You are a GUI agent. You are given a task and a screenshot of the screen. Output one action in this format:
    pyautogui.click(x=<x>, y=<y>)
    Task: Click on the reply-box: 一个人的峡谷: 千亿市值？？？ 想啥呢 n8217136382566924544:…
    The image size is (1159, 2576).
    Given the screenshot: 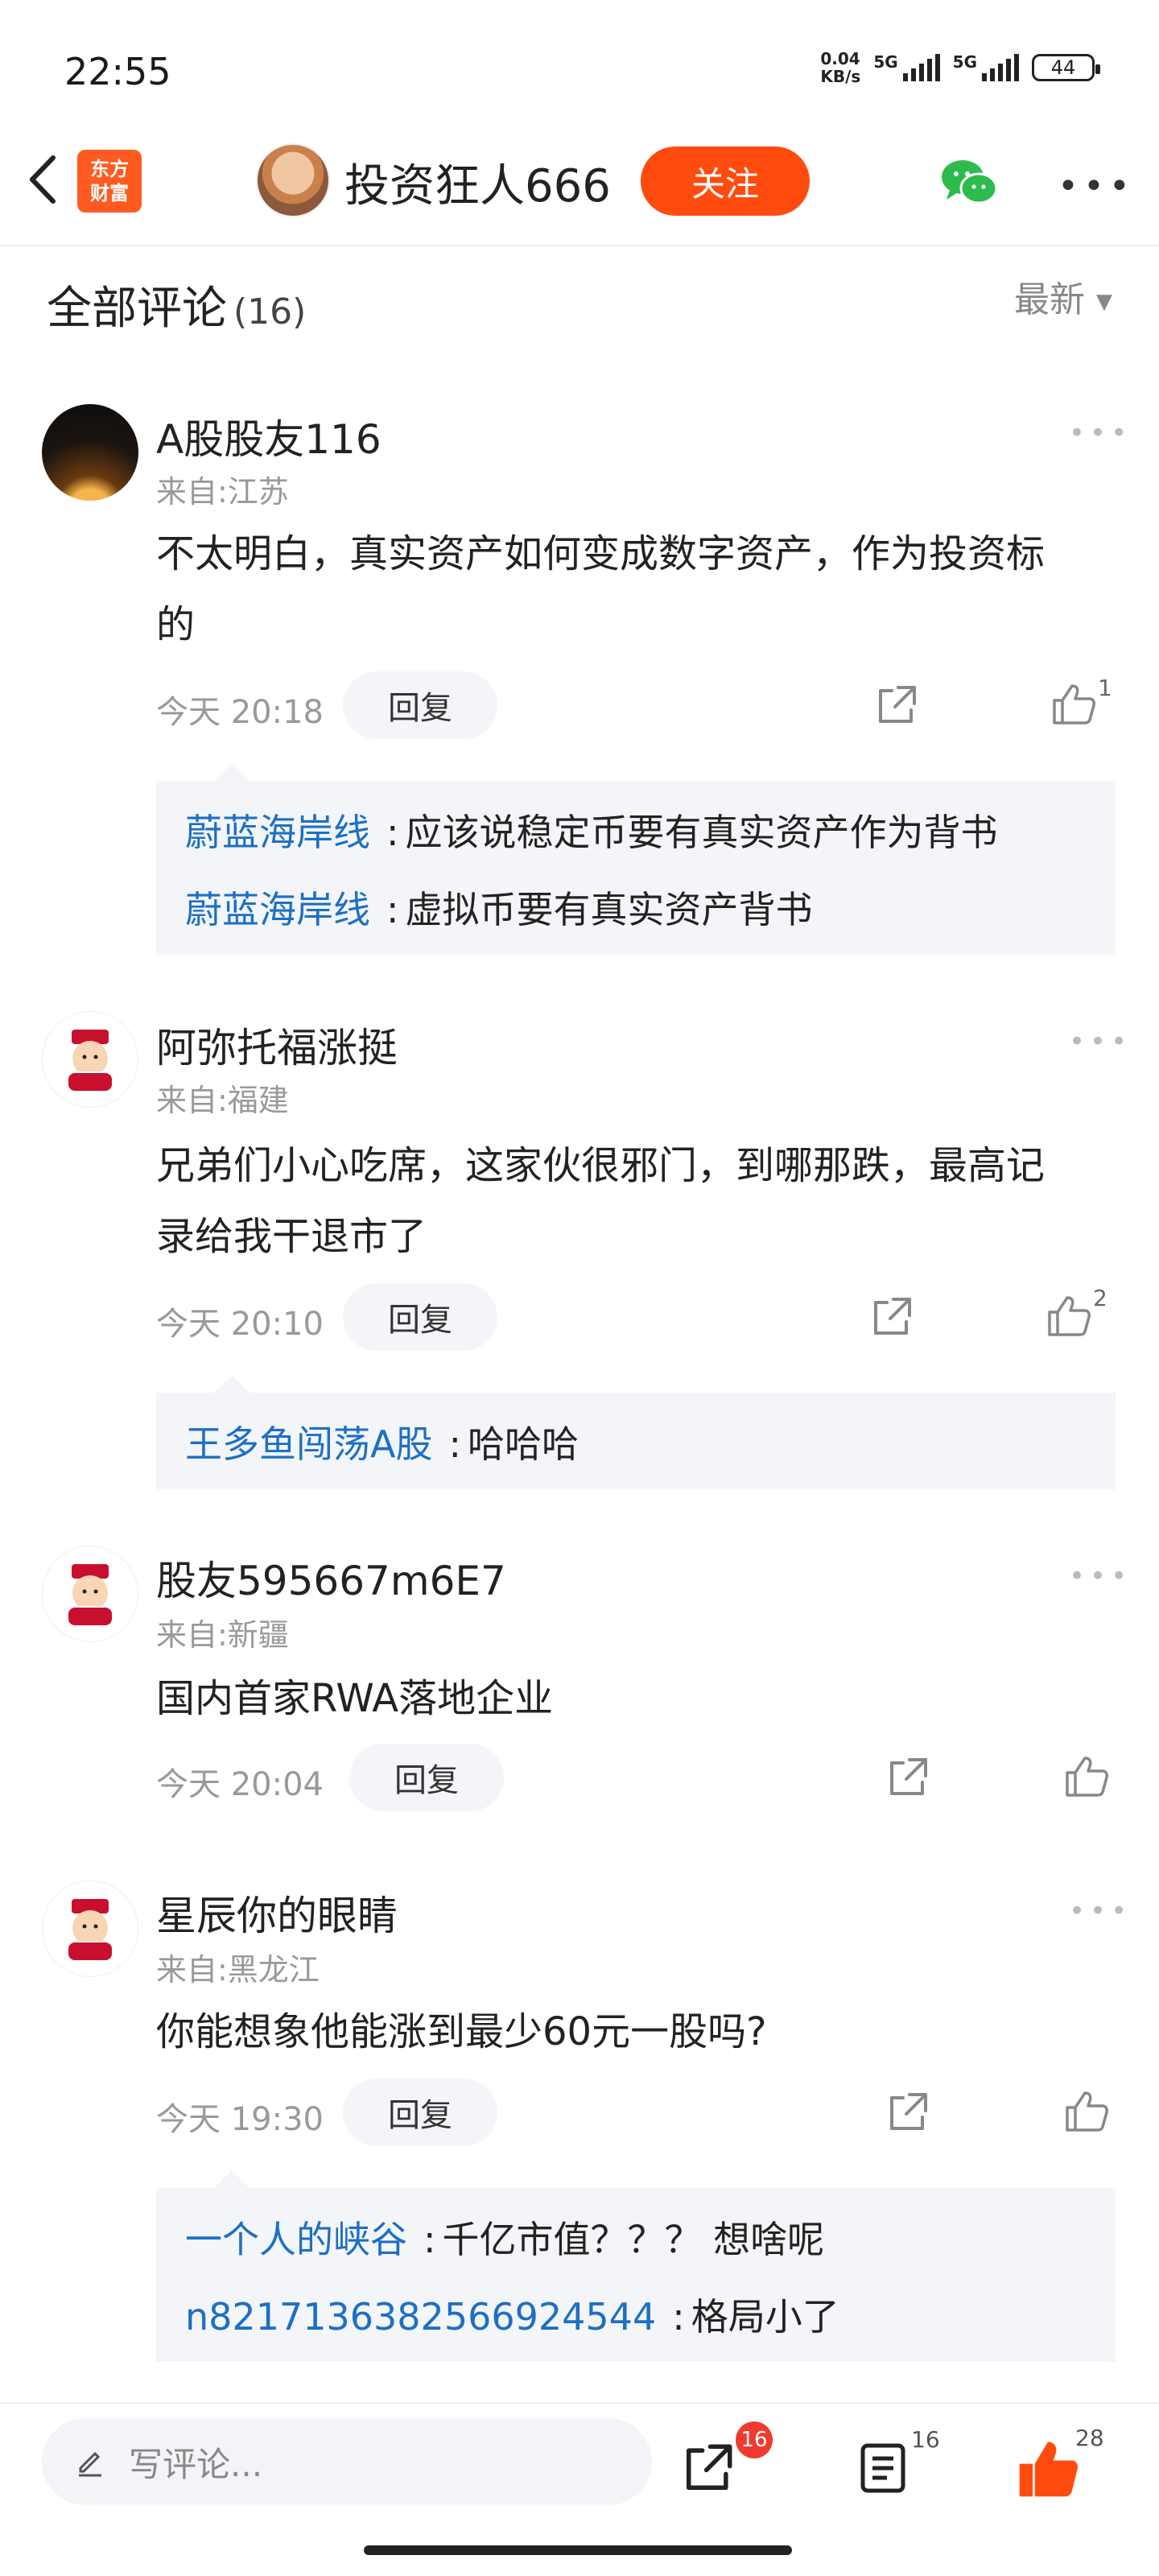 What is the action you would take?
    pyautogui.click(x=636, y=2275)
    